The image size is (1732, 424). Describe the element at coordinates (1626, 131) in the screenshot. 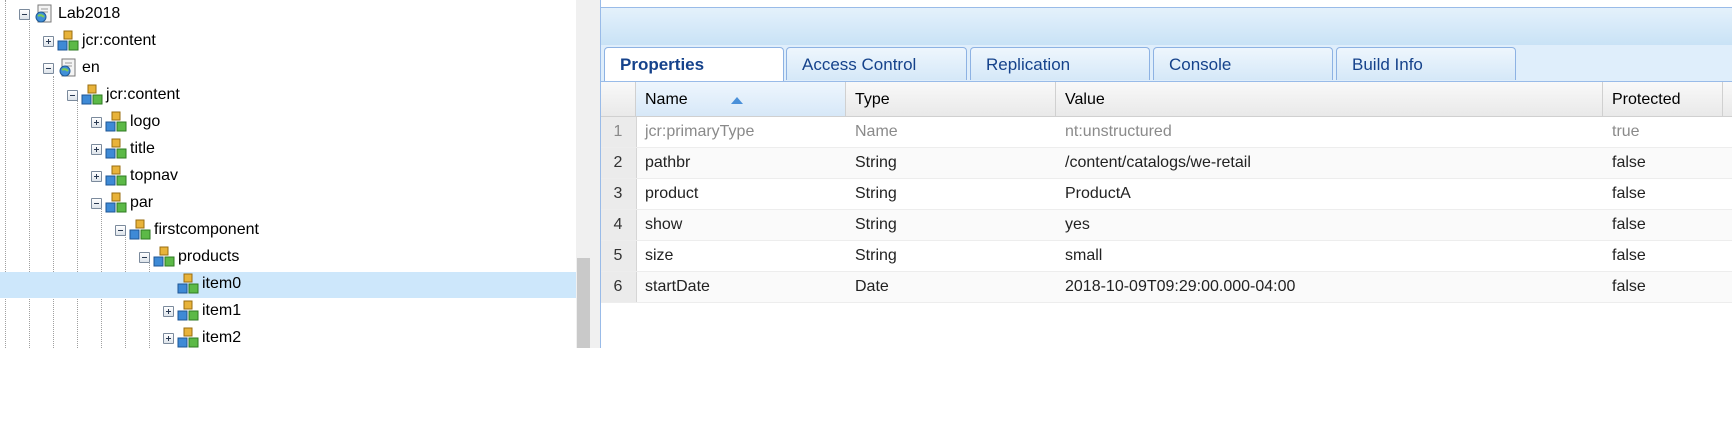

I see `cell-text: true` at that location.